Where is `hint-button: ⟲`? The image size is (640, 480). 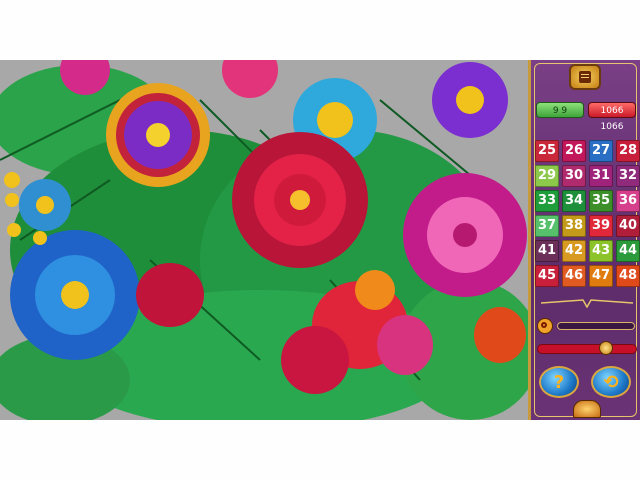 hint-button: ⟲ is located at coordinates (611, 382).